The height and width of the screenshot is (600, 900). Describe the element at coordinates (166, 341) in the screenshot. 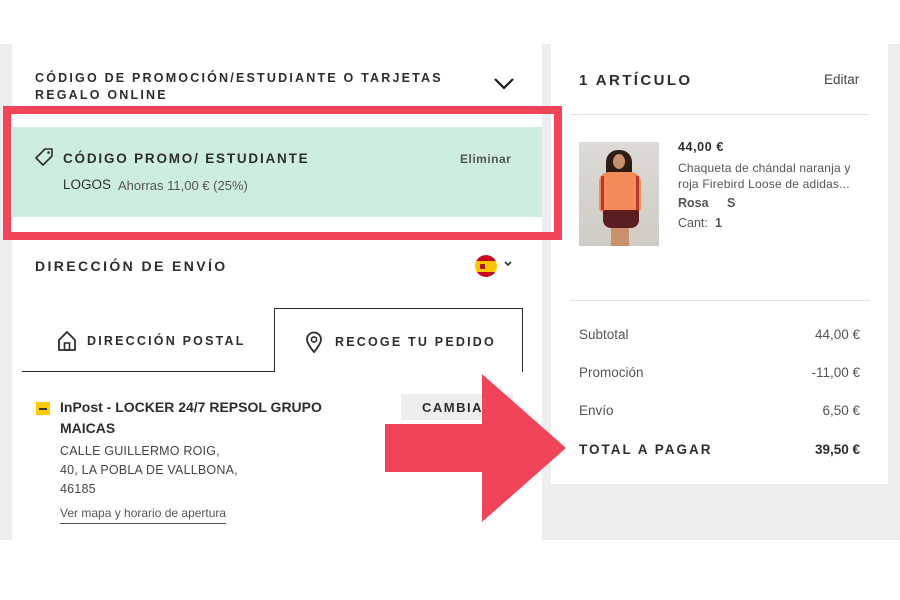

I see `tab-postal-label: DIRECCIÓN POSTAL` at that location.